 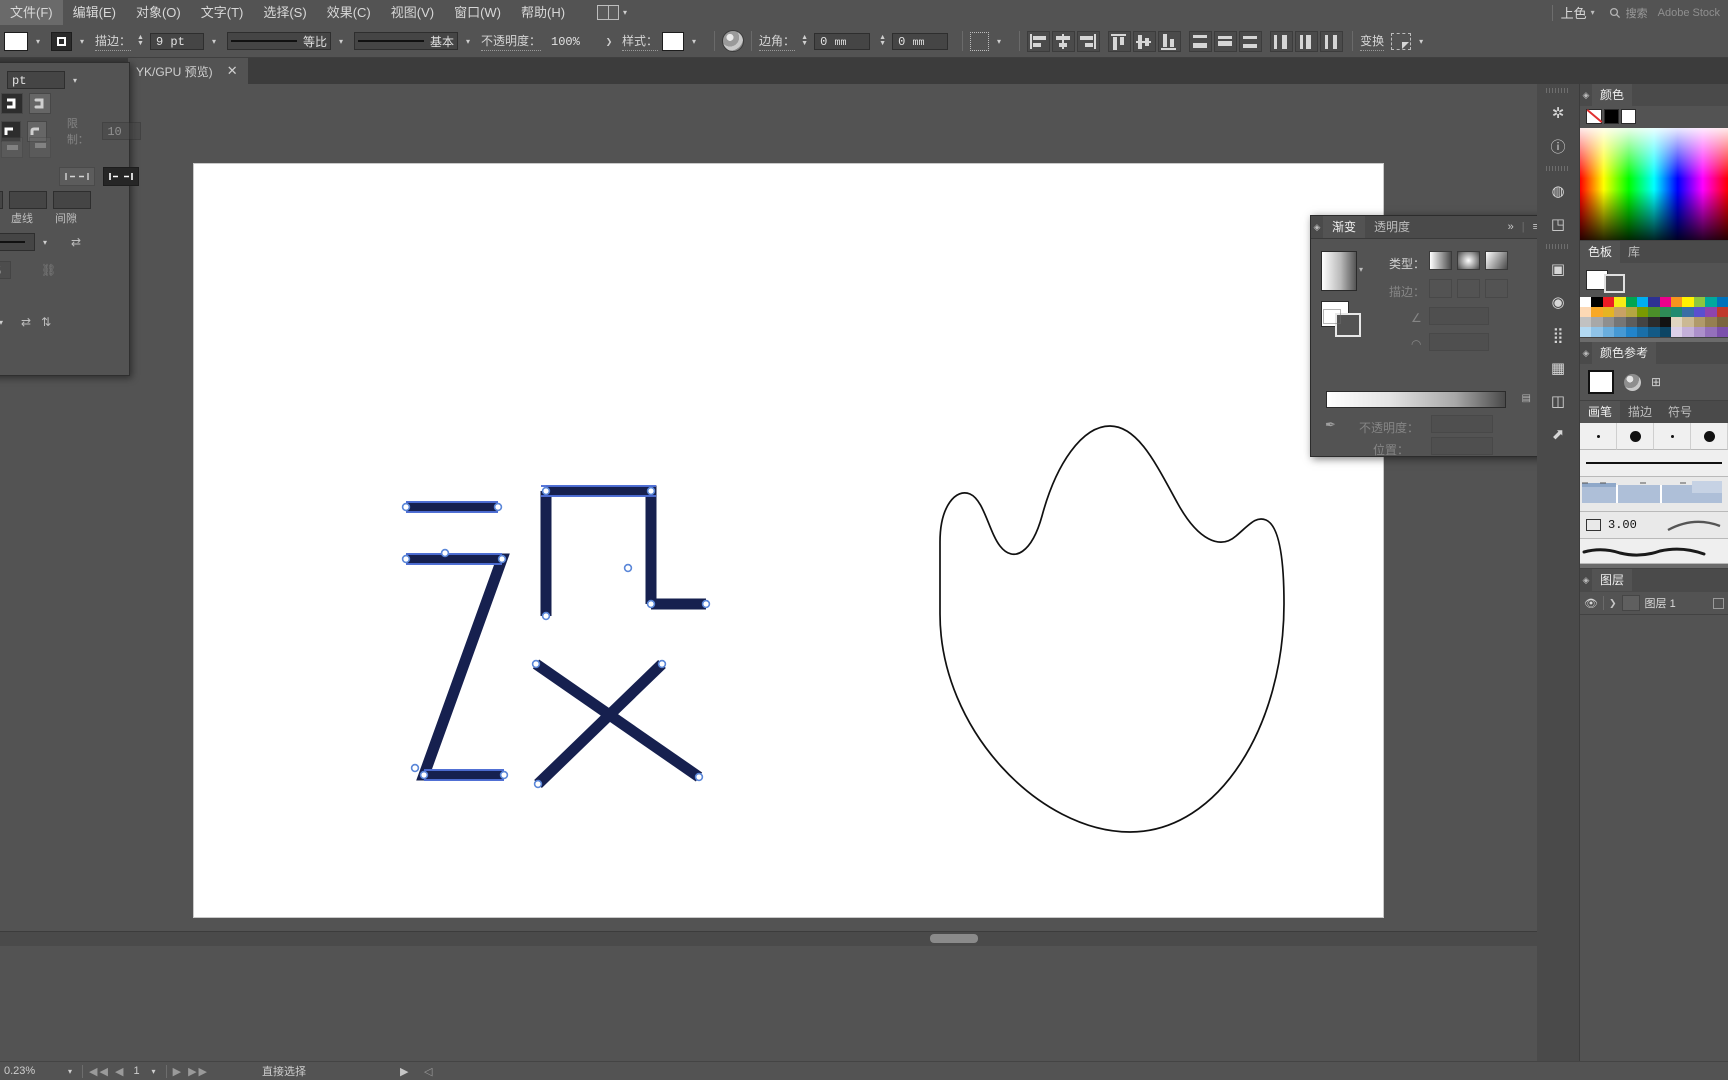 What do you see at coordinates (31, 12) in the screenshot?
I see `menu-file: 文件(F)` at bounding box center [31, 12].